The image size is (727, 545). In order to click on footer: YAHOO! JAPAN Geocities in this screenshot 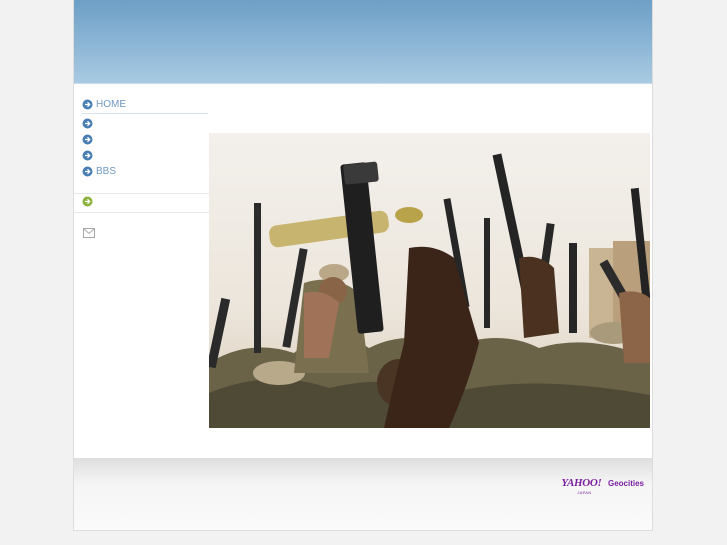, I will do `click(363, 494)`.